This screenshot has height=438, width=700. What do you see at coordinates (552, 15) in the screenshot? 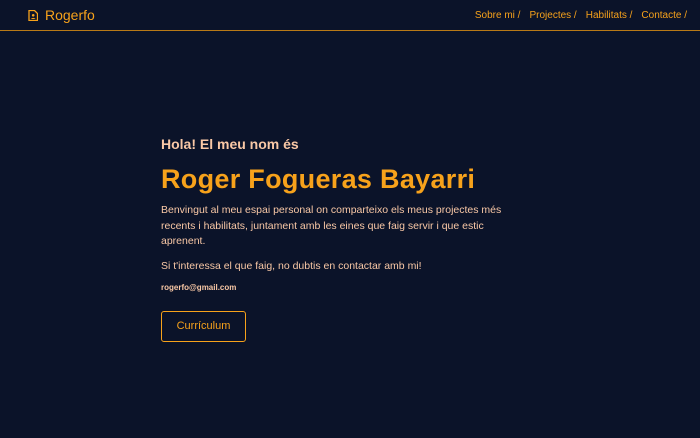
I see `nav-link-projectes: Projectes /` at bounding box center [552, 15].